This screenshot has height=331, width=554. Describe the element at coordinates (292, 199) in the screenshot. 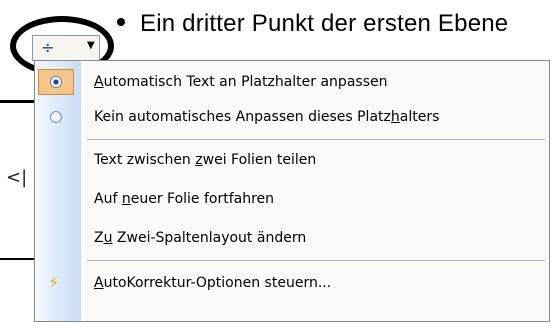

I see `menu-item-continue-new-slide: Auf neuer Folie fortfahren` at that location.